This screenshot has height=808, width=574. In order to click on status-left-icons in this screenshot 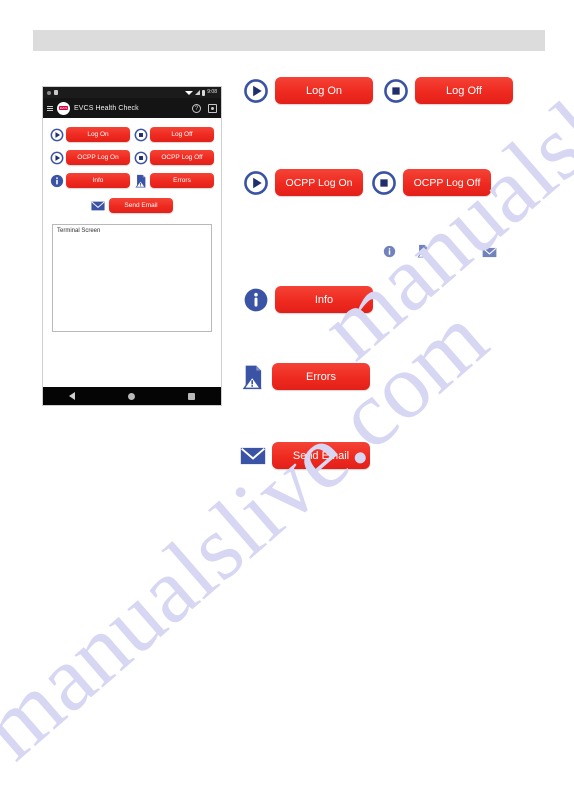, I will do `click(52, 92)`.